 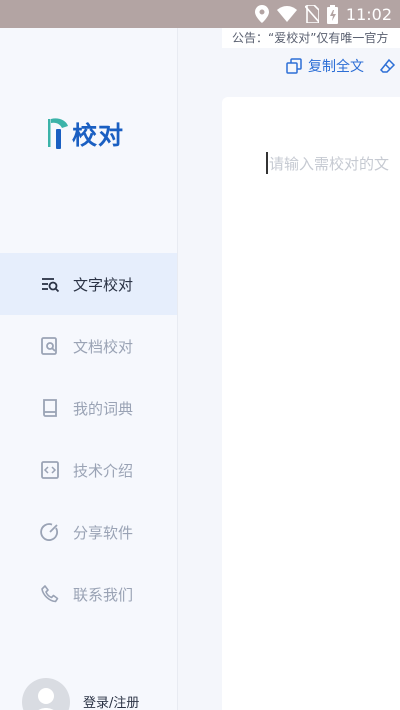 I want to click on login-row: 登录/注册, so click(x=88, y=689).